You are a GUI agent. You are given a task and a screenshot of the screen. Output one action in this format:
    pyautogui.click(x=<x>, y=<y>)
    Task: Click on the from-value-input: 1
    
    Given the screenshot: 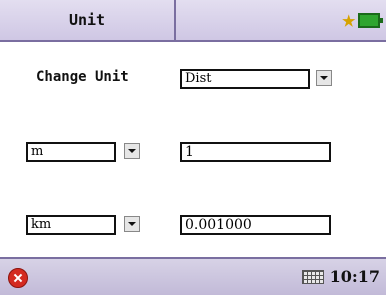 What is the action you would take?
    pyautogui.click(x=255, y=152)
    